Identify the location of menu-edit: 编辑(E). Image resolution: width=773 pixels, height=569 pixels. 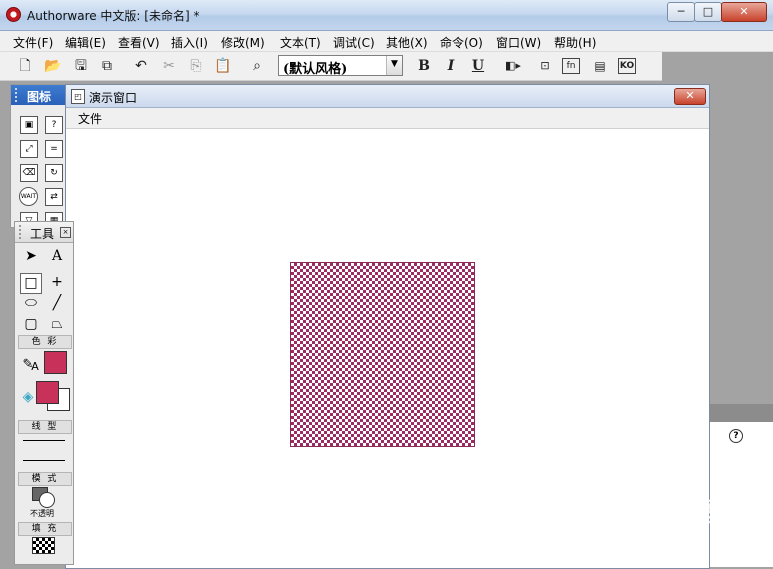
(85, 42).